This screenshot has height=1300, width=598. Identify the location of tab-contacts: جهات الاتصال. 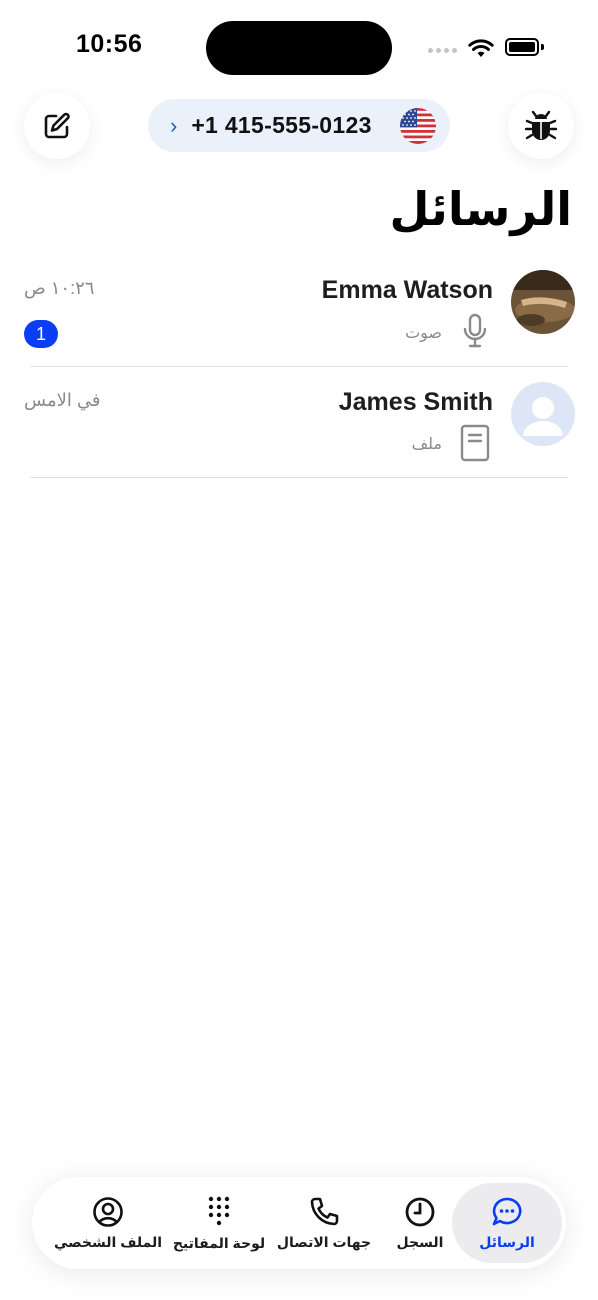
(324, 1223).